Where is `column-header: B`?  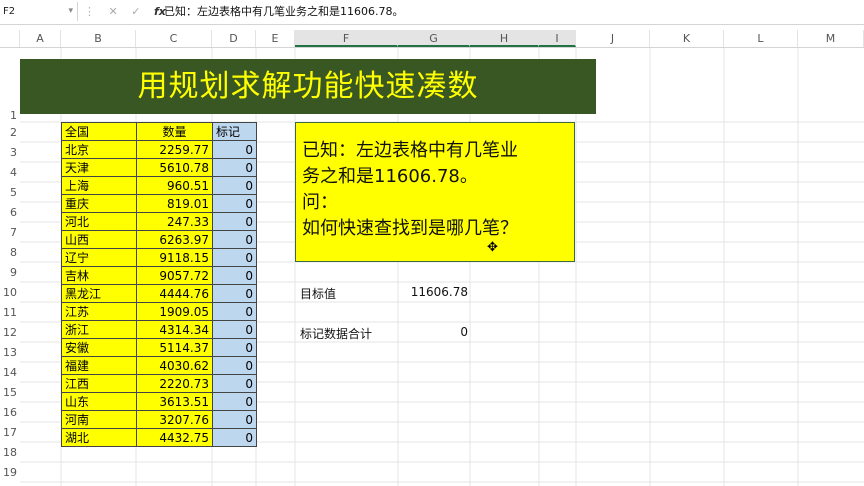
column-header: B is located at coordinates (98, 38).